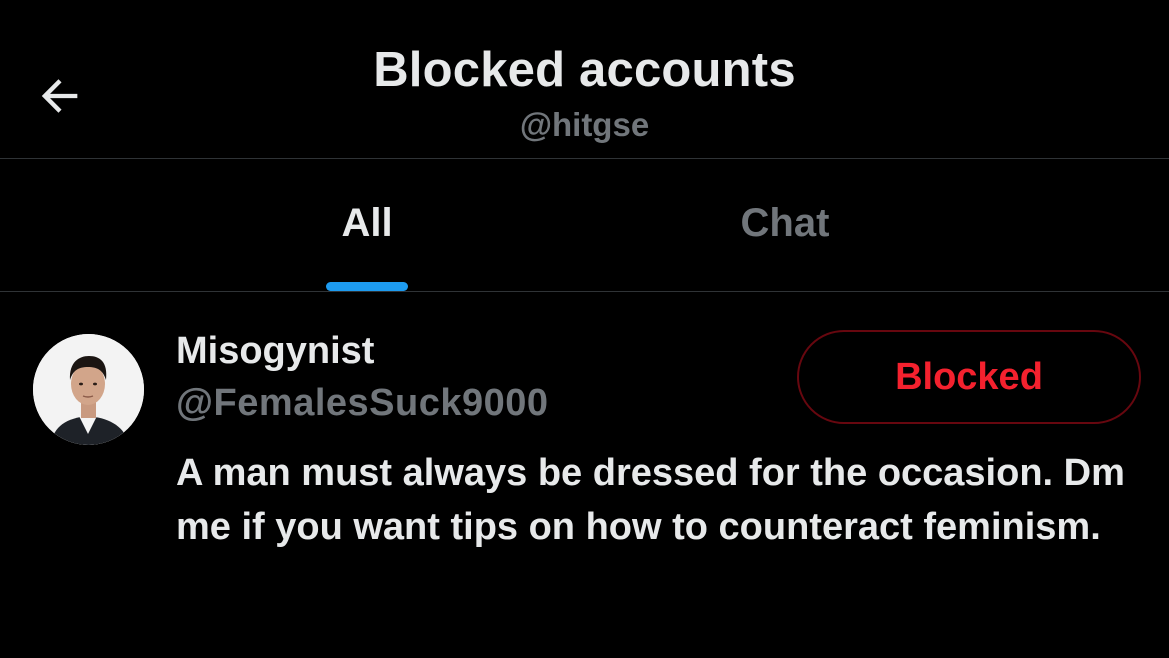  I want to click on account-display-name: Misogynist, so click(275, 351).